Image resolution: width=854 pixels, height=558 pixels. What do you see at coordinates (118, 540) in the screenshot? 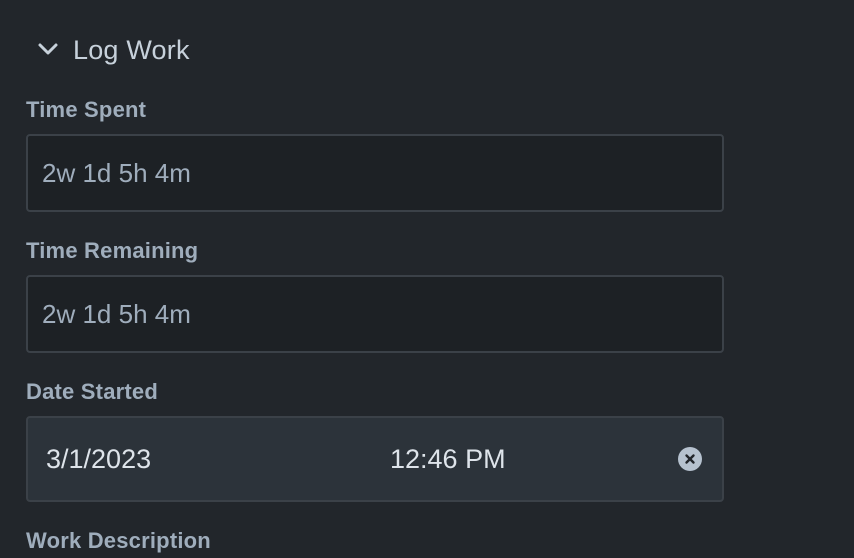
I see `work-description-label: Work Description` at bounding box center [118, 540].